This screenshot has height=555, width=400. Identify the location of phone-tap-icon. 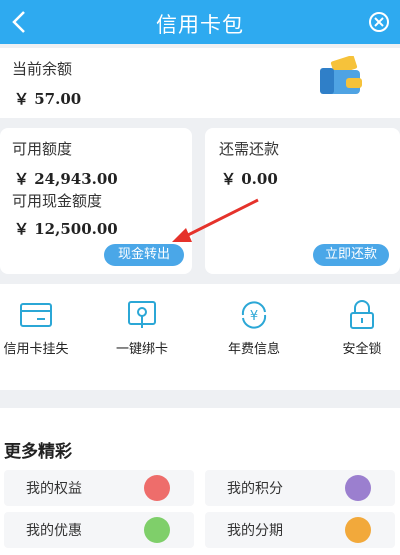
(142, 314).